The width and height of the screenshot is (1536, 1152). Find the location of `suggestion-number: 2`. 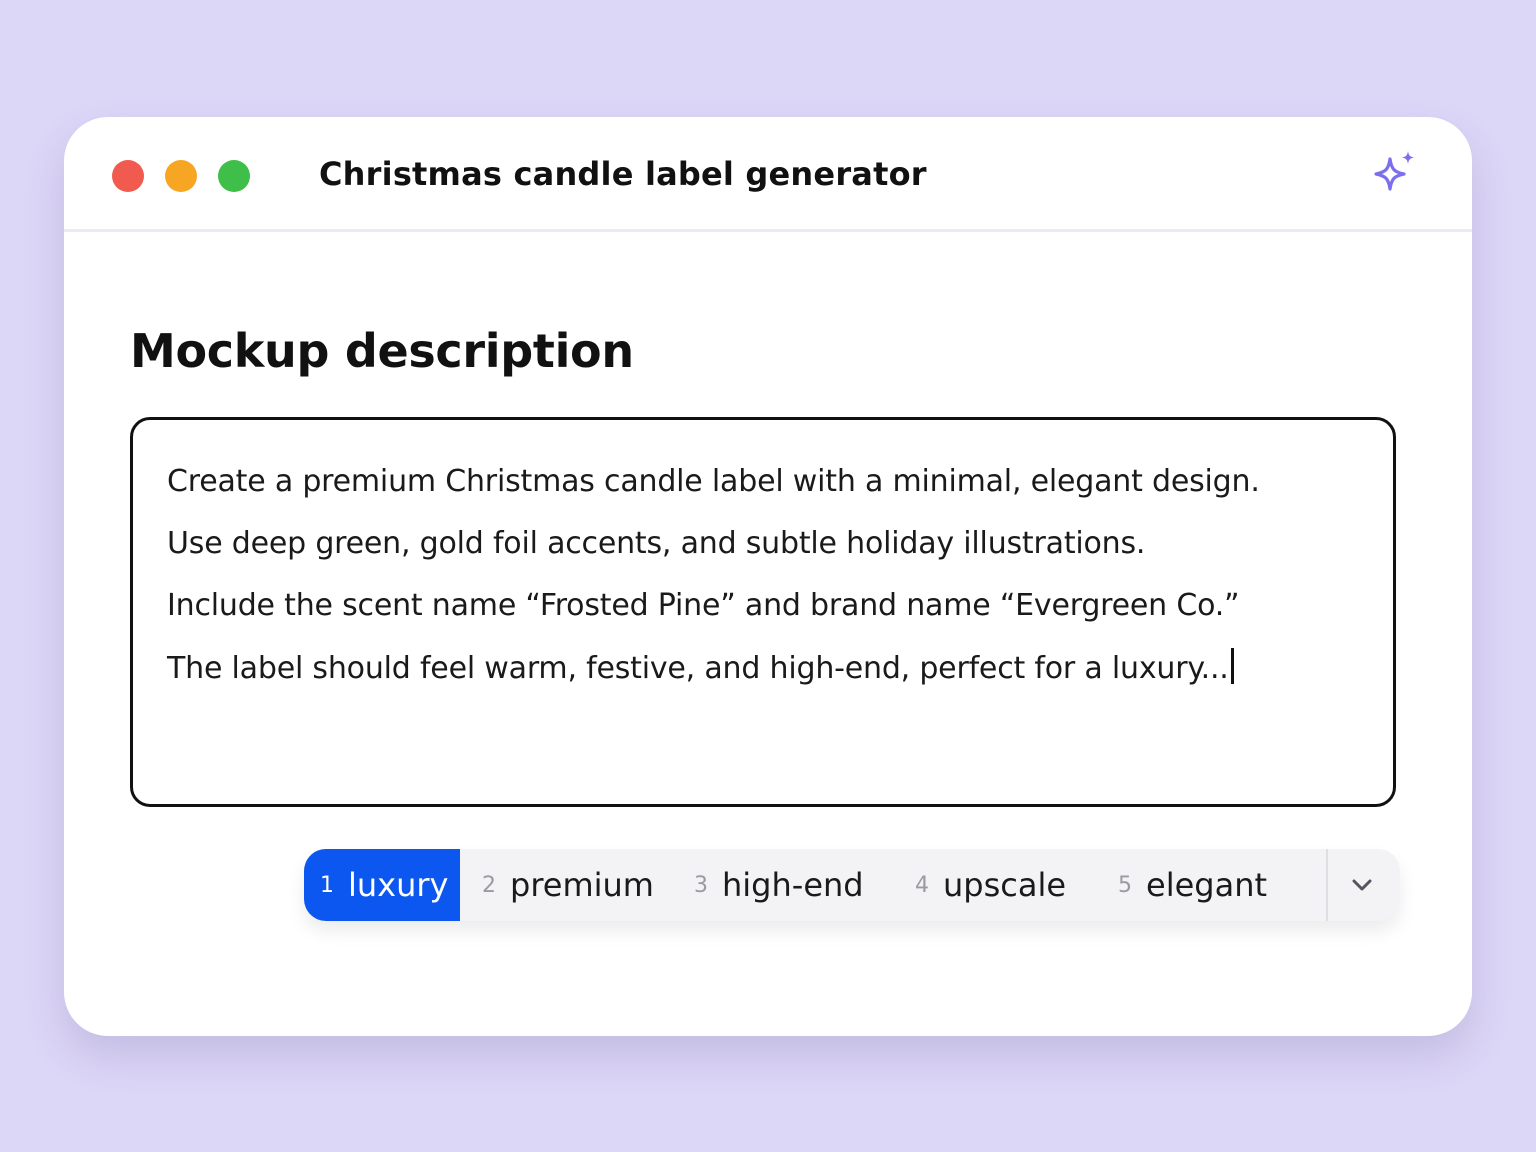

suggestion-number: 2 is located at coordinates (489, 885).